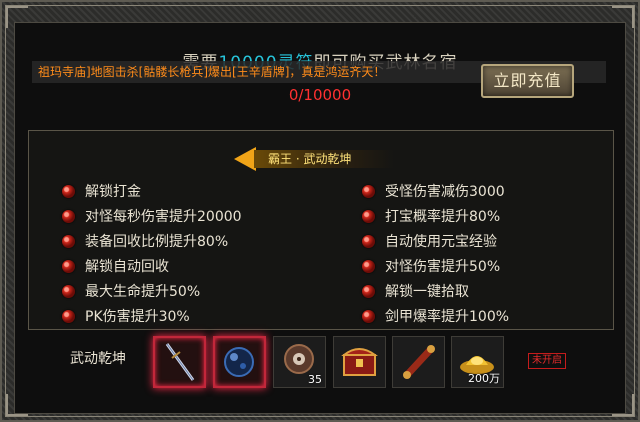 The image size is (640, 422). What do you see at coordinates (441, 242) in the screenshot?
I see `perk-label: 自动使用元宝经验` at bounding box center [441, 242].